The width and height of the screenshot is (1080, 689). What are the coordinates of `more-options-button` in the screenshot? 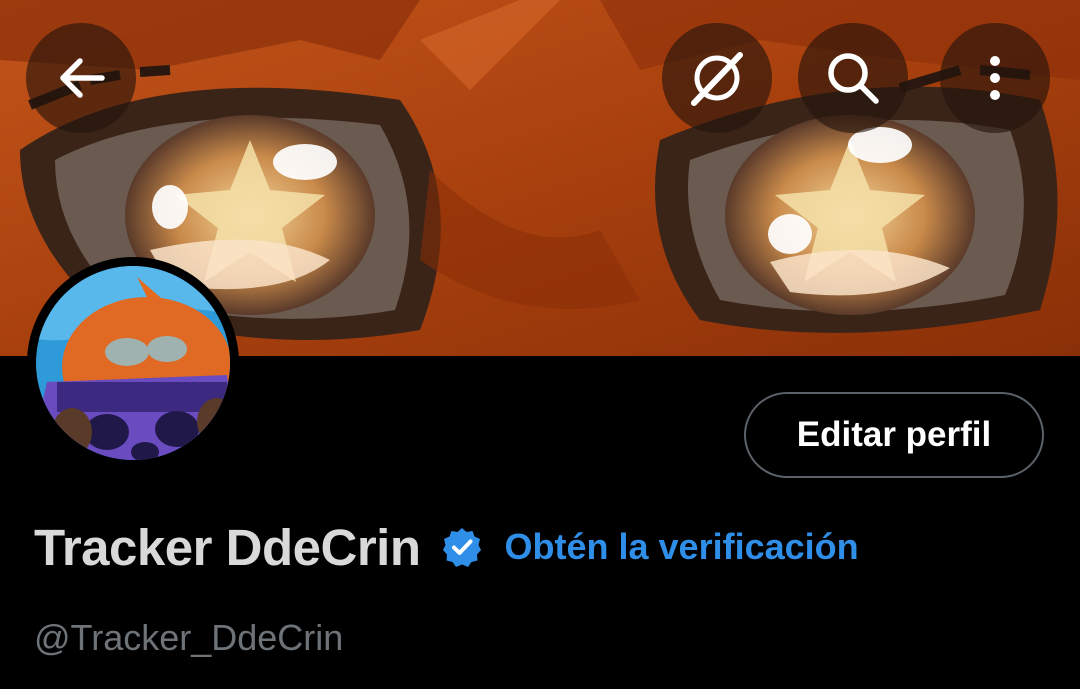 It's located at (995, 78).